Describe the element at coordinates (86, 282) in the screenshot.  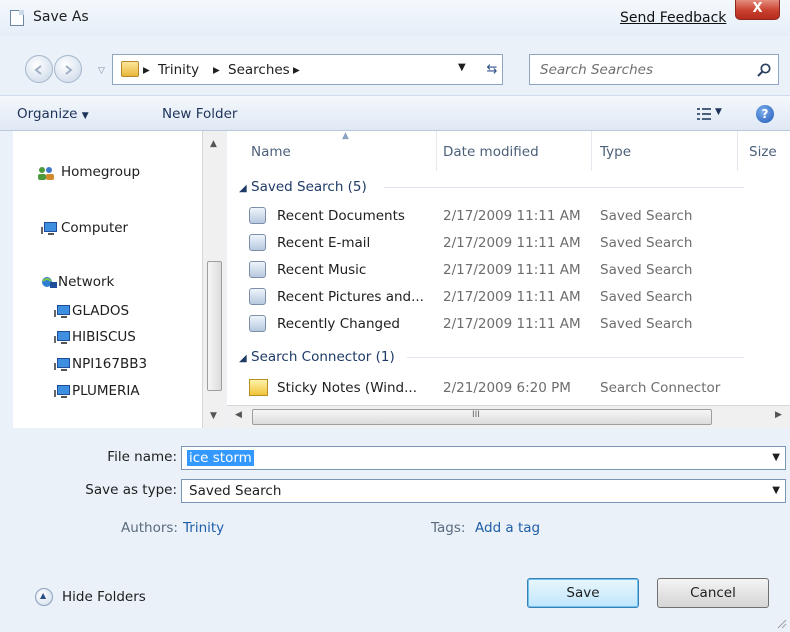
I see `nav-label-network: Network` at that location.